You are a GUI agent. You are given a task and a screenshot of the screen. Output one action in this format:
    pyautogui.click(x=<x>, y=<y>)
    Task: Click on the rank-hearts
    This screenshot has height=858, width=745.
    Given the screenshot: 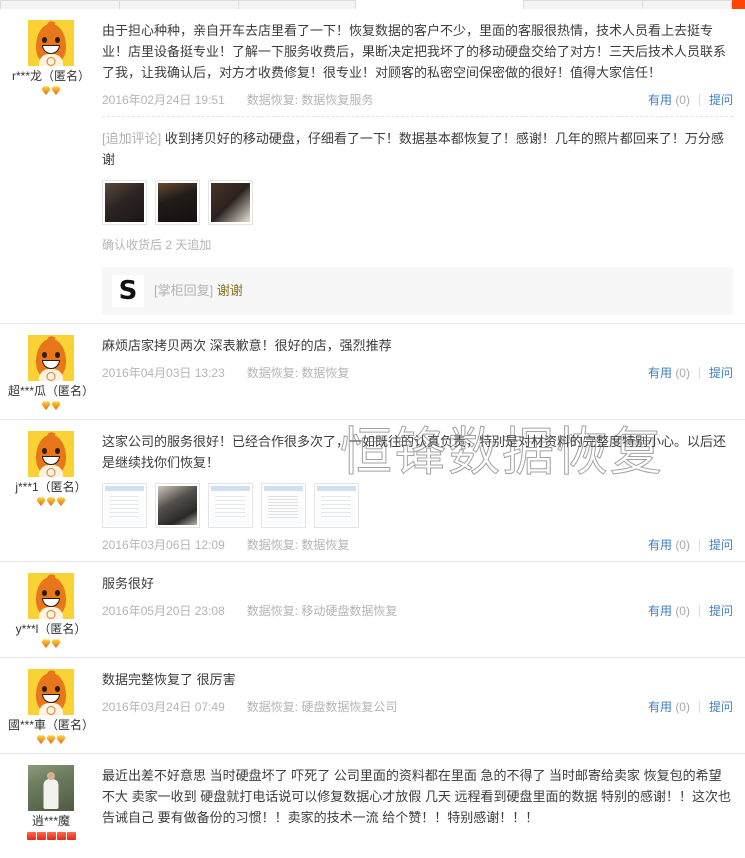 What is the action you would take?
    pyautogui.click(x=51, y=836)
    